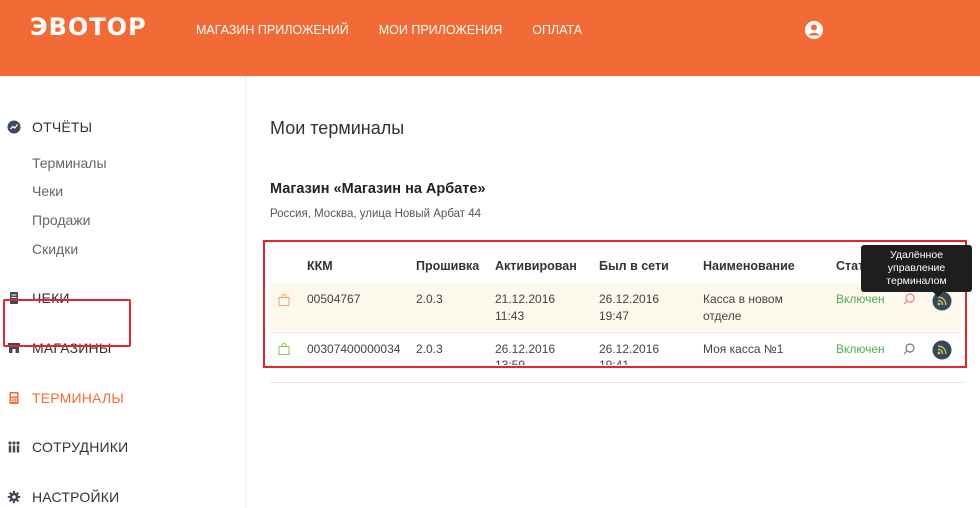 The height and width of the screenshot is (508, 980). Describe the element at coordinates (88, 27) in the screenshot. I see `evotor-logo: ЭВОТОР` at that location.